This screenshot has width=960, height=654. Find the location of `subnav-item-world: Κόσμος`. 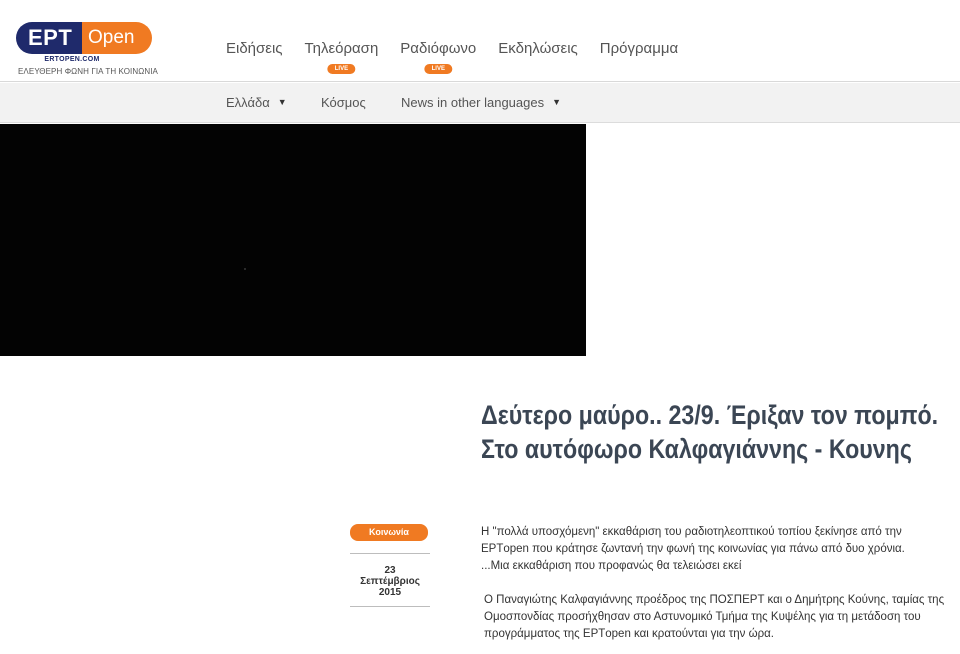

subnav-item-world: Κόσμος is located at coordinates (343, 102).